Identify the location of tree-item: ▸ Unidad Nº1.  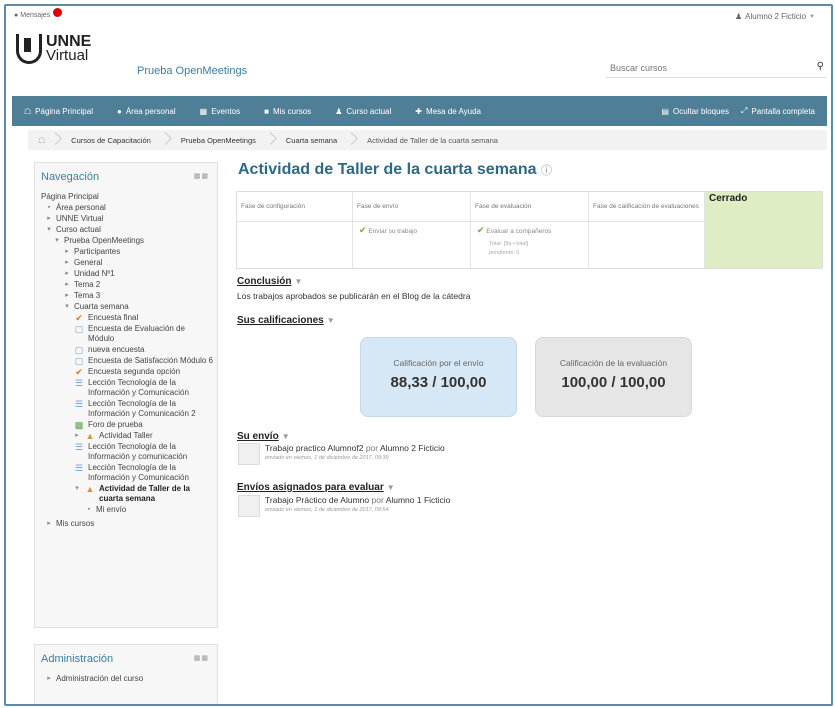
(127, 274).